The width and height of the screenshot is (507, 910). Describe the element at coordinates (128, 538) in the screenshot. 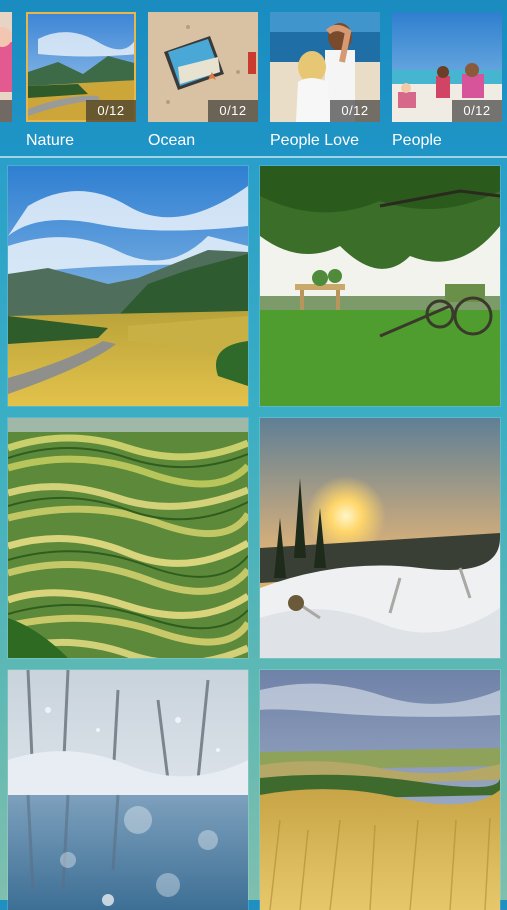

I see `photo-tile-rice-terraces` at that location.